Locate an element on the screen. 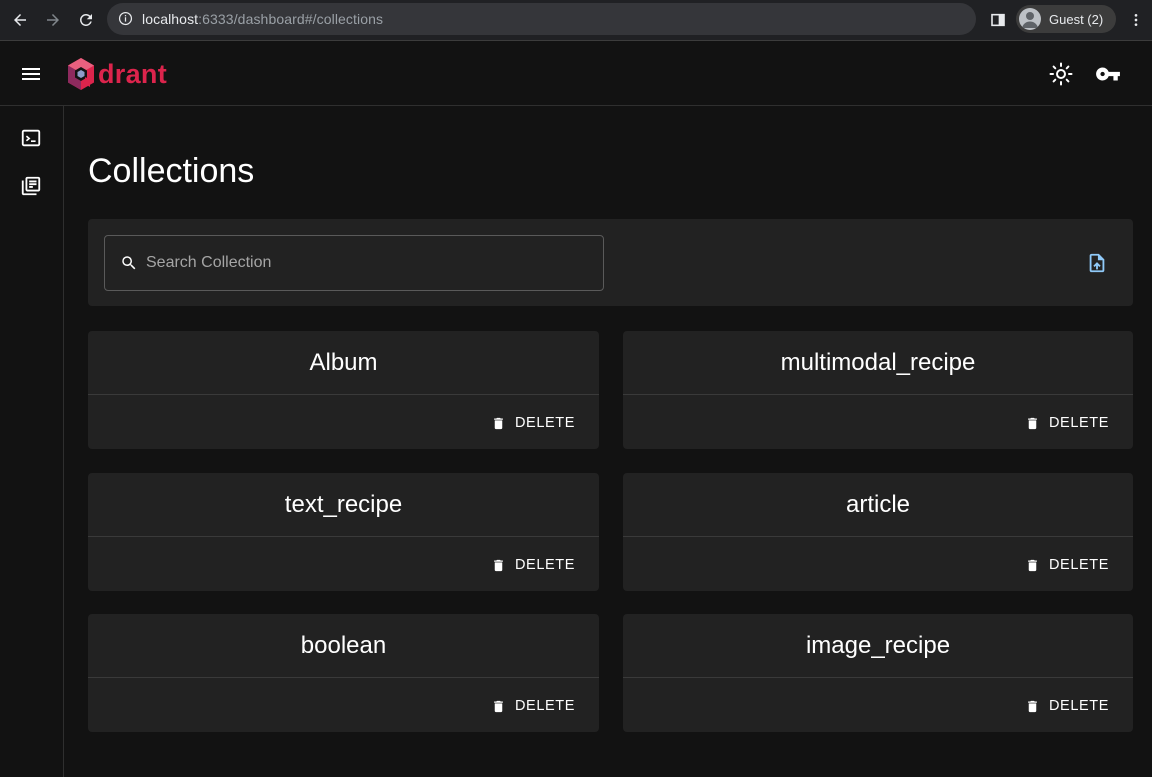 Image resolution: width=1152 pixels, height=777 pixels. profile-button: Guest (2) is located at coordinates (1066, 19).